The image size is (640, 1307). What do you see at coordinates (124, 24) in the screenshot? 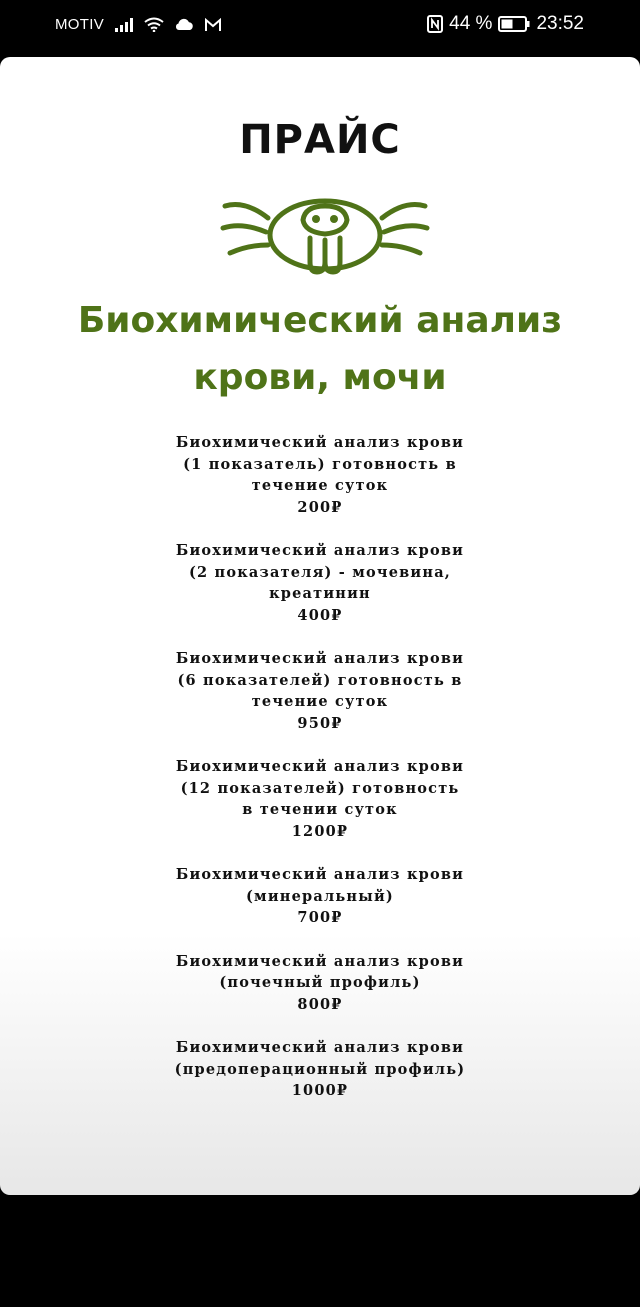
I see `signal-icon` at bounding box center [124, 24].